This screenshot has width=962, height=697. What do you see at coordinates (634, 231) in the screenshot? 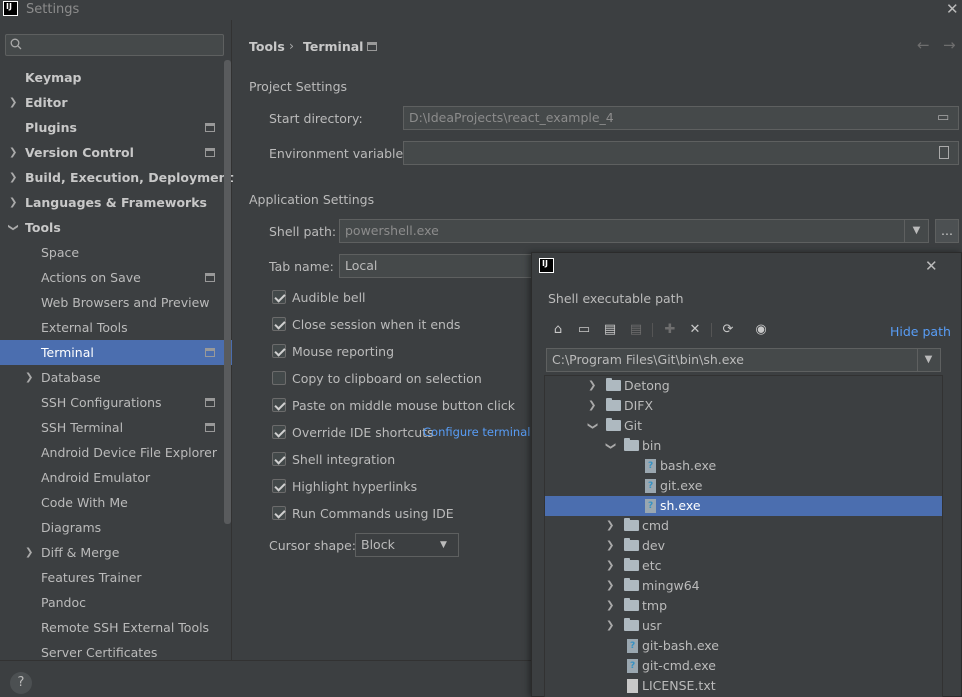
I see `shell-path-combobox: powershell.exe ▼` at bounding box center [634, 231].